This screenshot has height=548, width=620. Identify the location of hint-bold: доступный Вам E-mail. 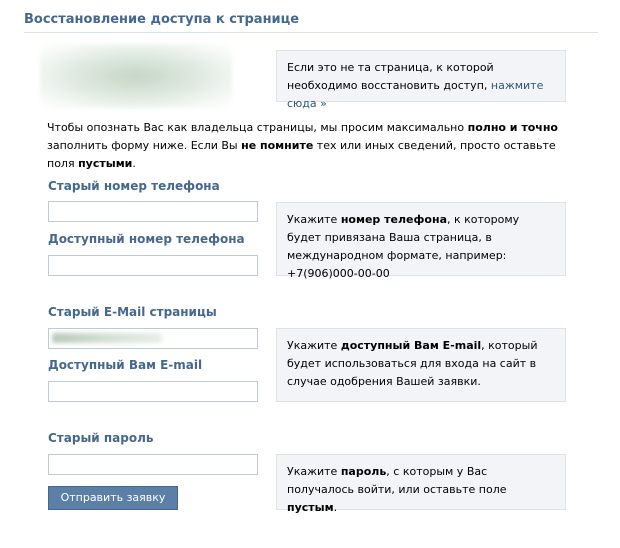
(411, 345).